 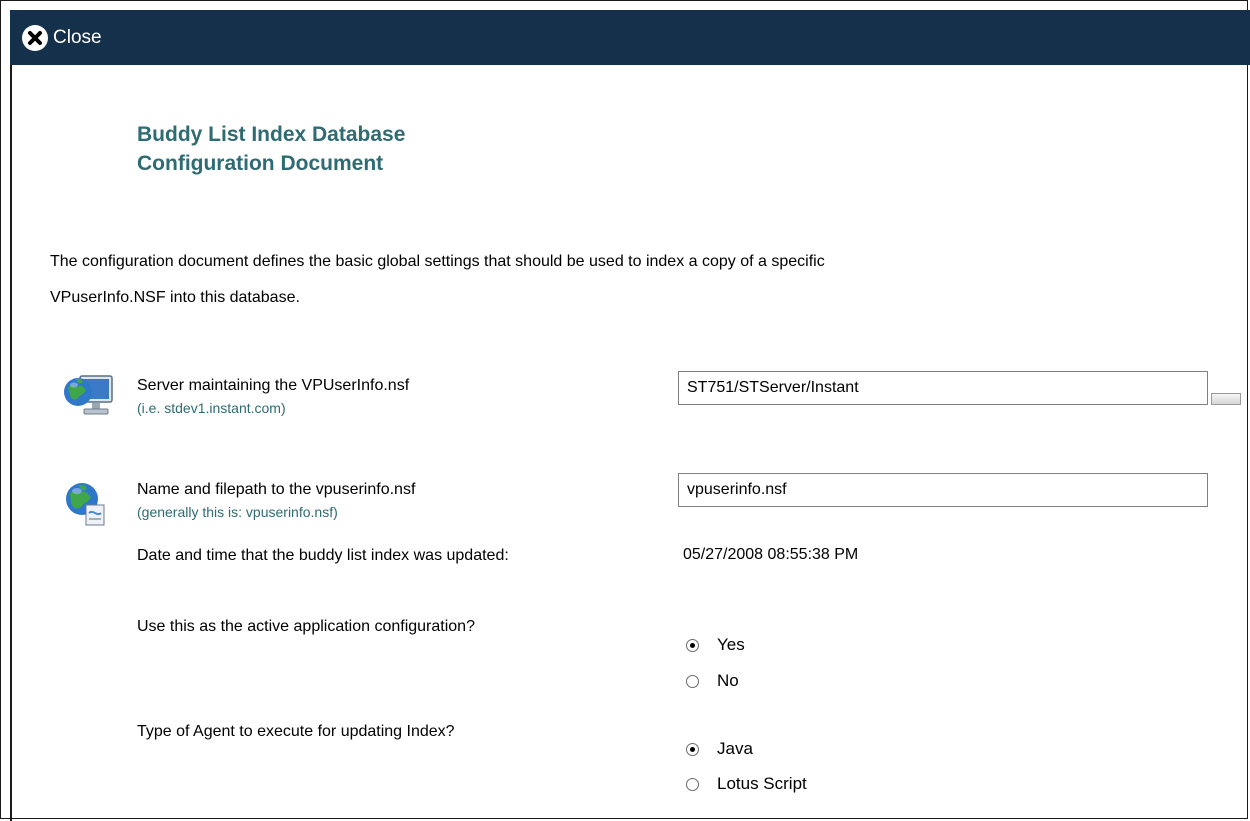 What do you see at coordinates (271, 134) in the screenshot?
I see `page-title-line1: Buddy List Index Database` at bounding box center [271, 134].